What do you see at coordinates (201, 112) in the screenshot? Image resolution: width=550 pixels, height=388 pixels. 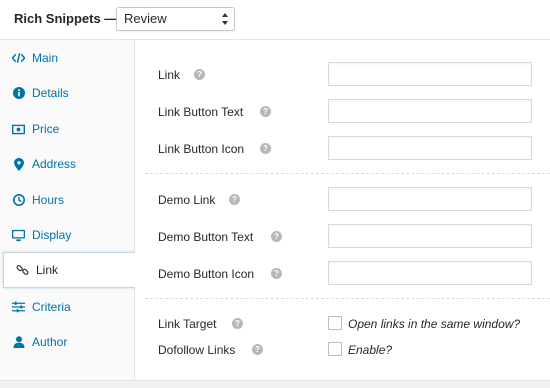 I see `link-button-text-label: Link Button Text` at bounding box center [201, 112].